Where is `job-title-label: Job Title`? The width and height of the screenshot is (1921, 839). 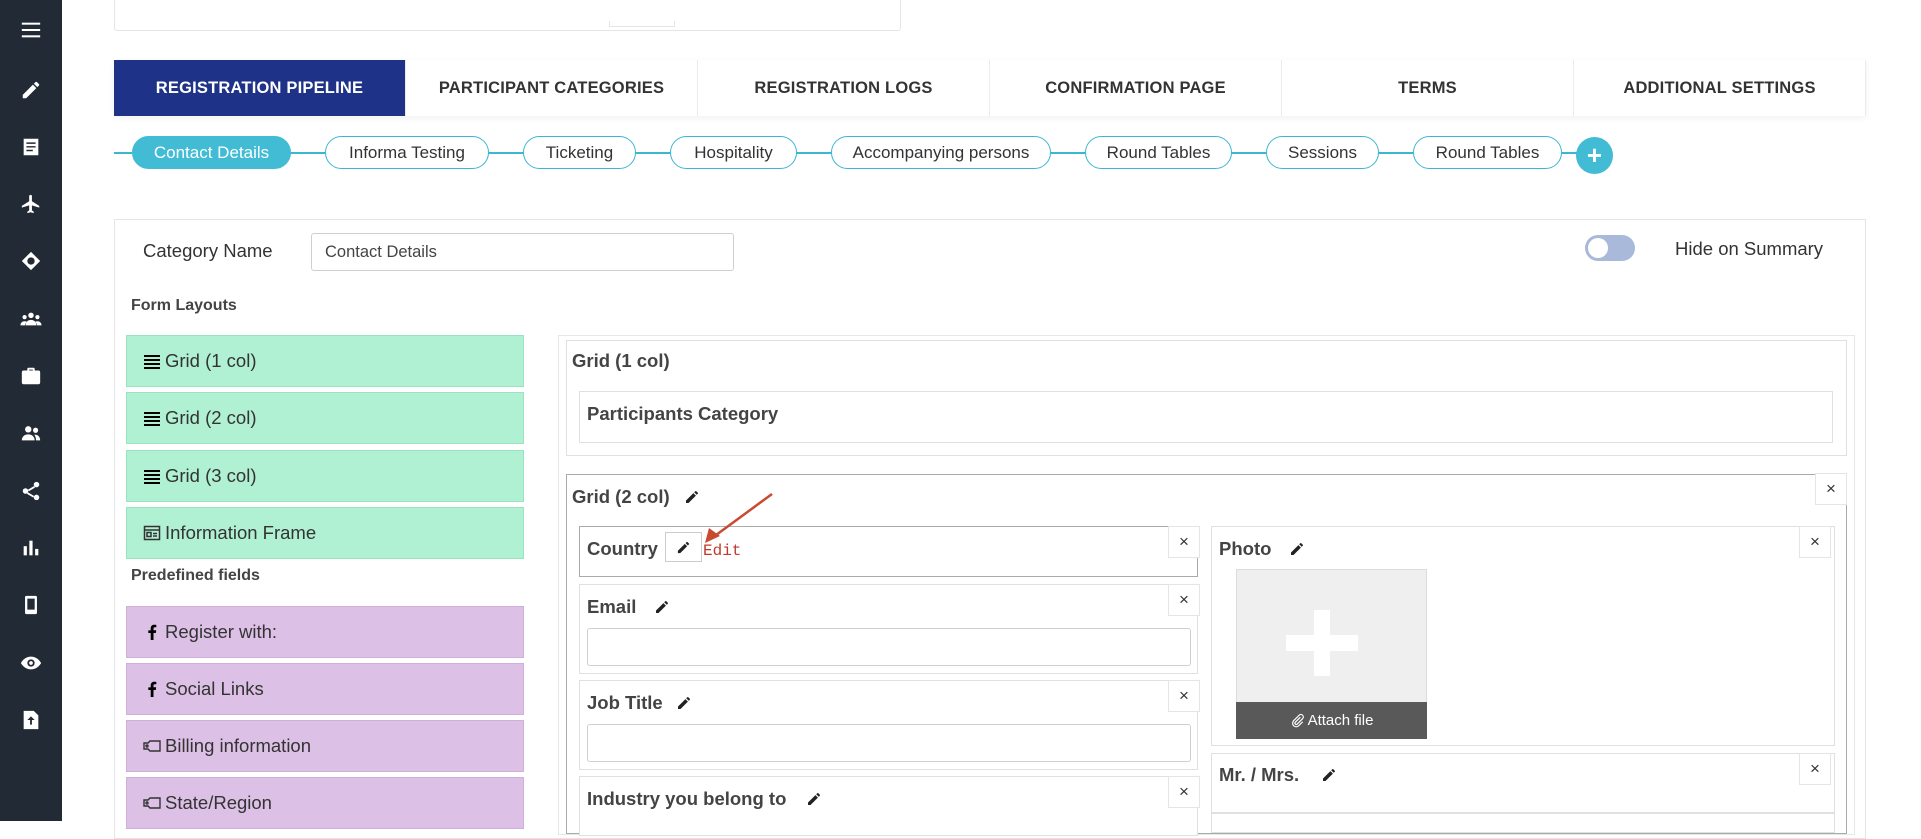 job-title-label: Job Title is located at coordinates (625, 702).